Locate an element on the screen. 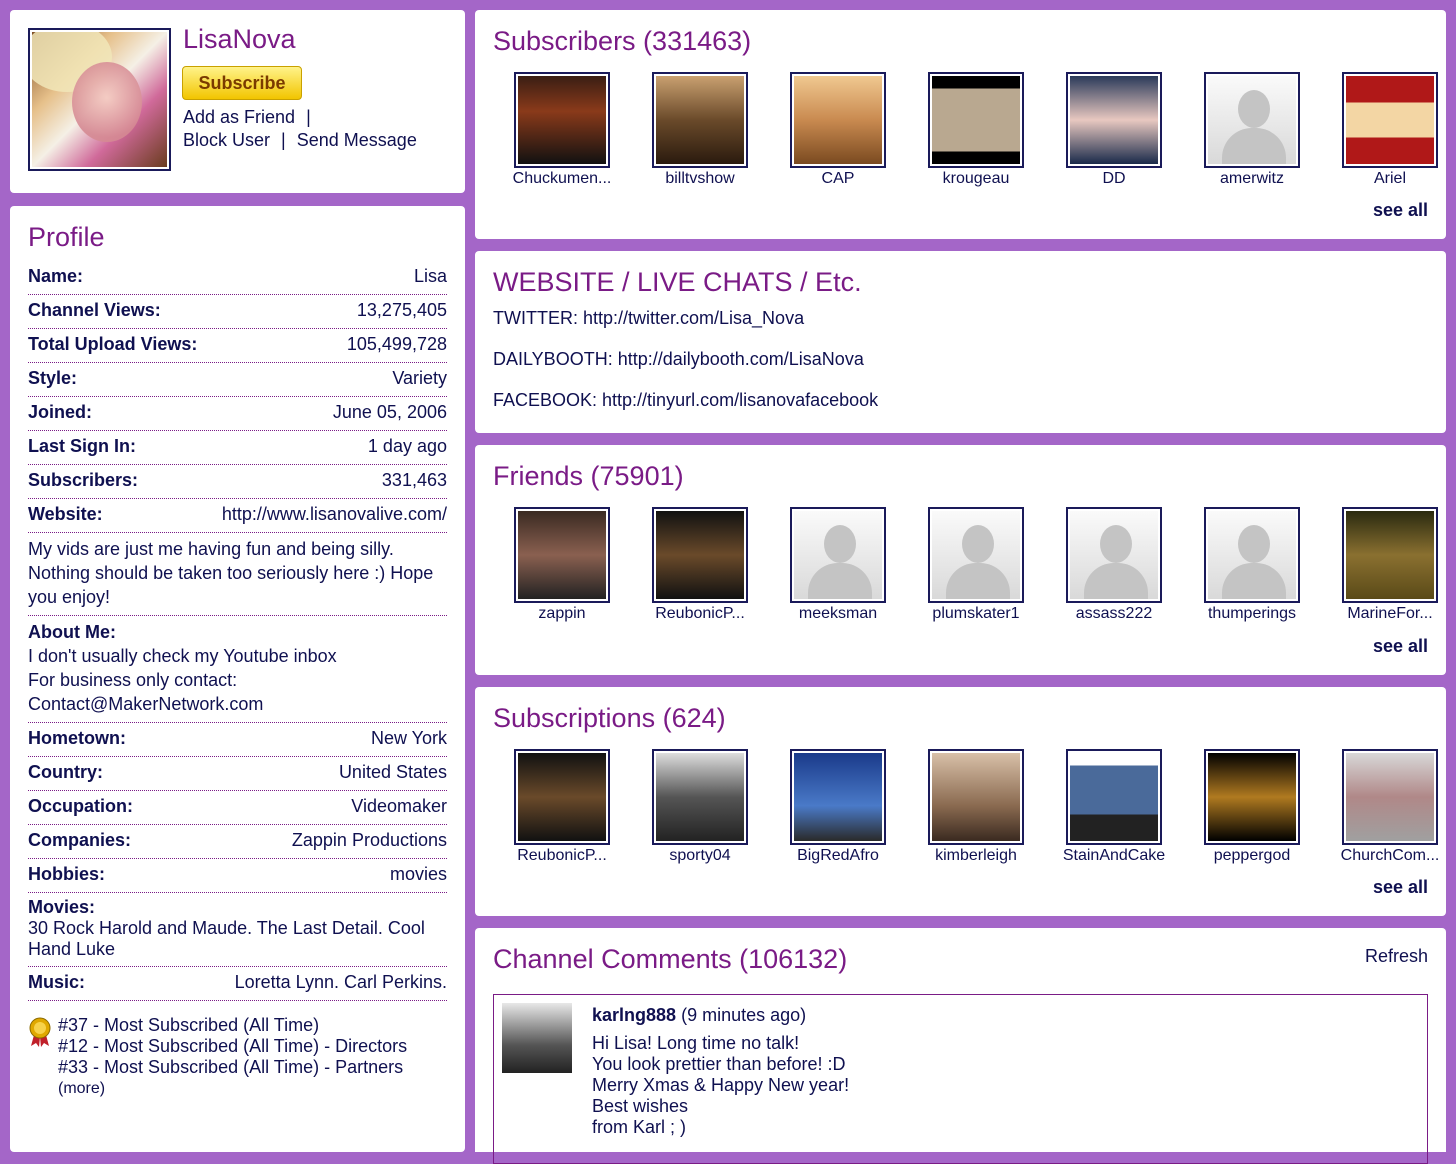  subscribers-title: Subscribers (331463) is located at coordinates (622, 41).